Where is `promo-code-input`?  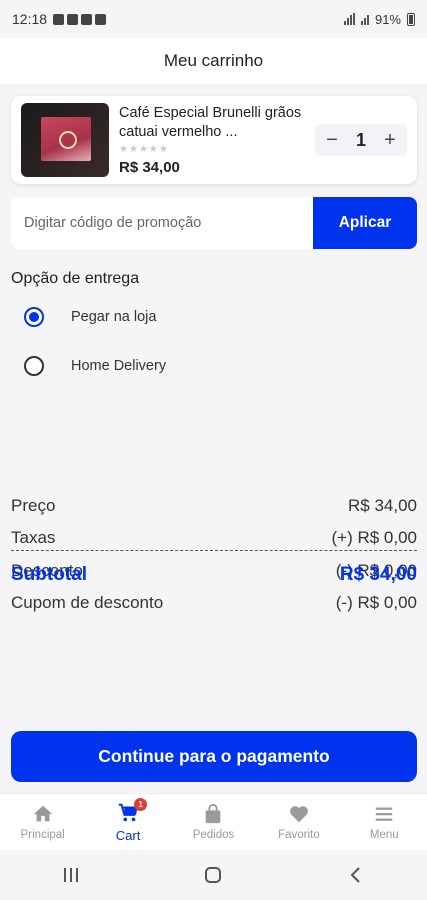 promo-code-input is located at coordinates (162, 223).